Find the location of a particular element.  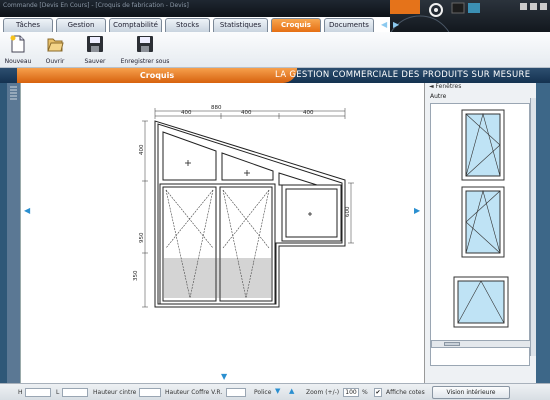

left-sidebar-strip is located at coordinates (3, 233).